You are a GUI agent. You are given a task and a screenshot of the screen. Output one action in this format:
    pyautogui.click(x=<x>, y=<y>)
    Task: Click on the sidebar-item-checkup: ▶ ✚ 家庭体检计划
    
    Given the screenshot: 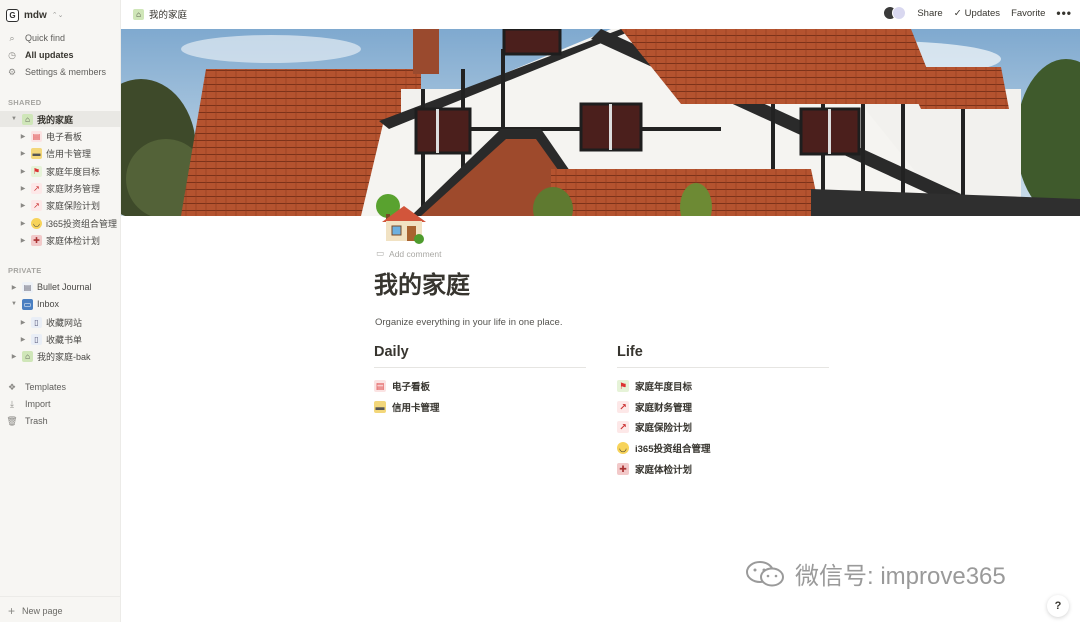 What is the action you would take?
    pyautogui.click(x=75, y=240)
    